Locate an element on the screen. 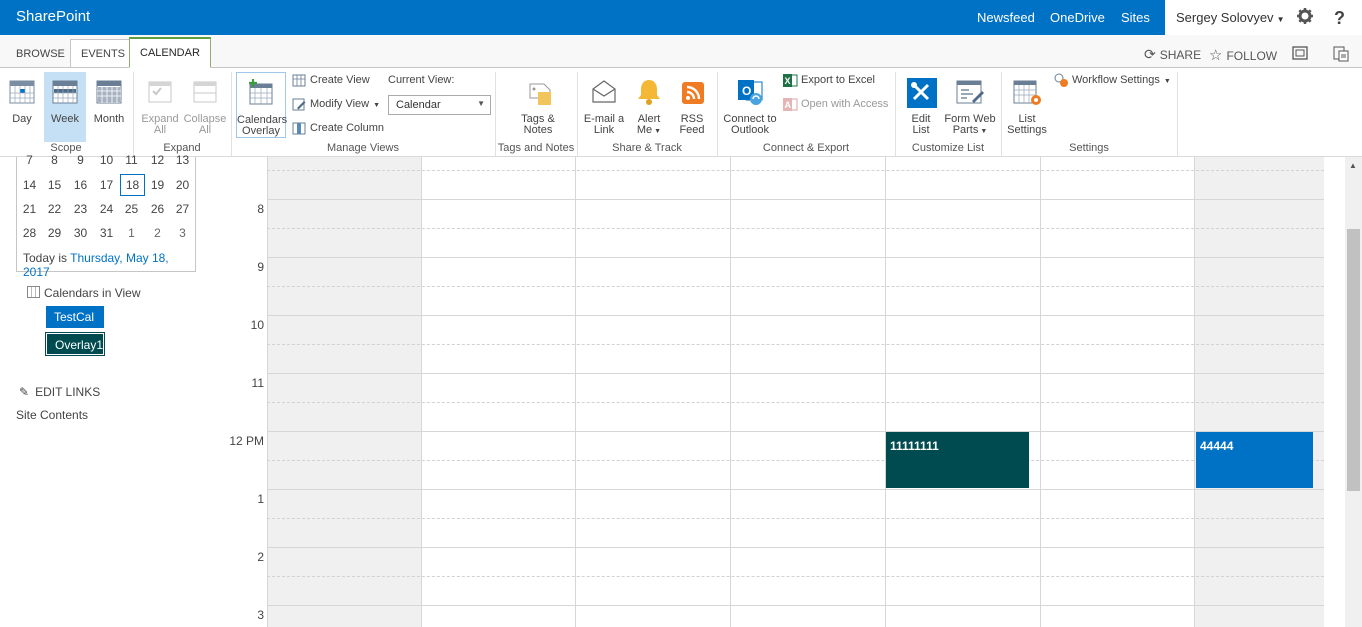  user-menu: Sergey Solovyev ▼ is located at coordinates (1230, 17).